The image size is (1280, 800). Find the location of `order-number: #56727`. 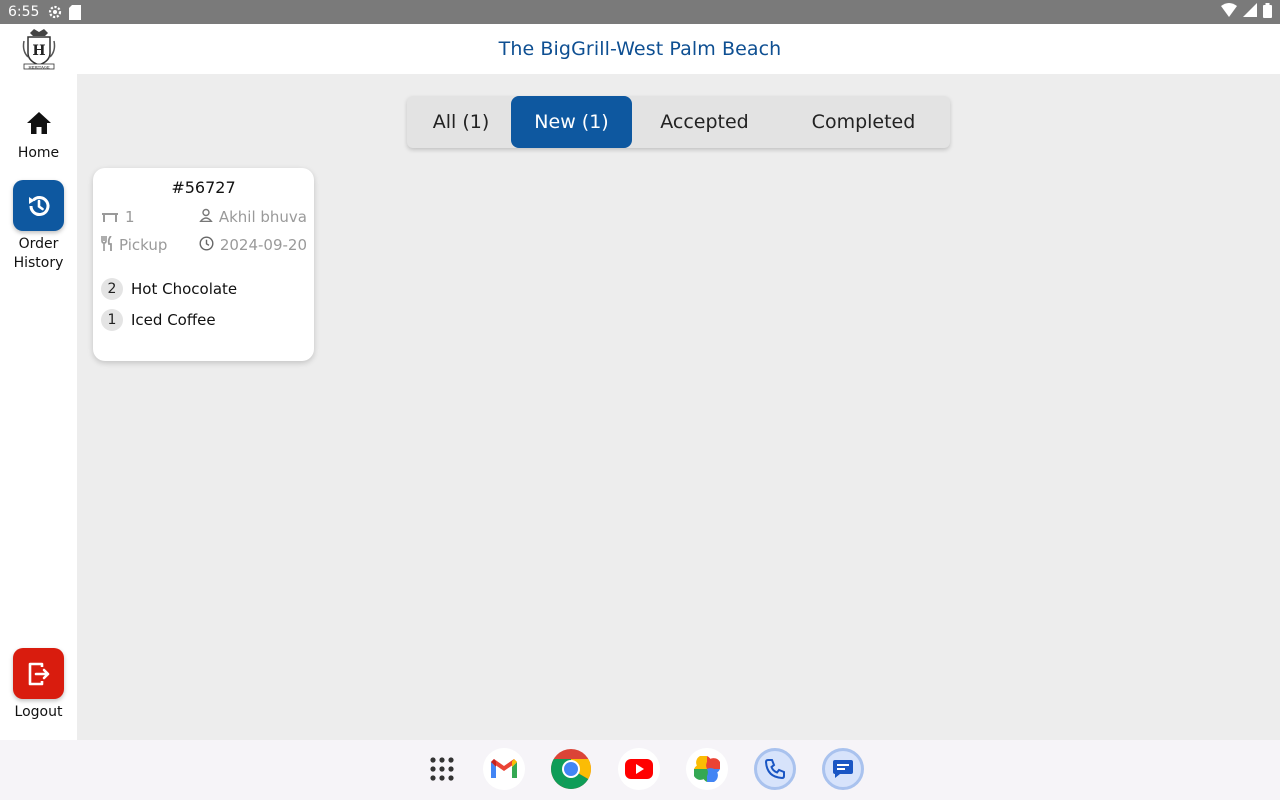

order-number: #56727 is located at coordinates (203, 187).